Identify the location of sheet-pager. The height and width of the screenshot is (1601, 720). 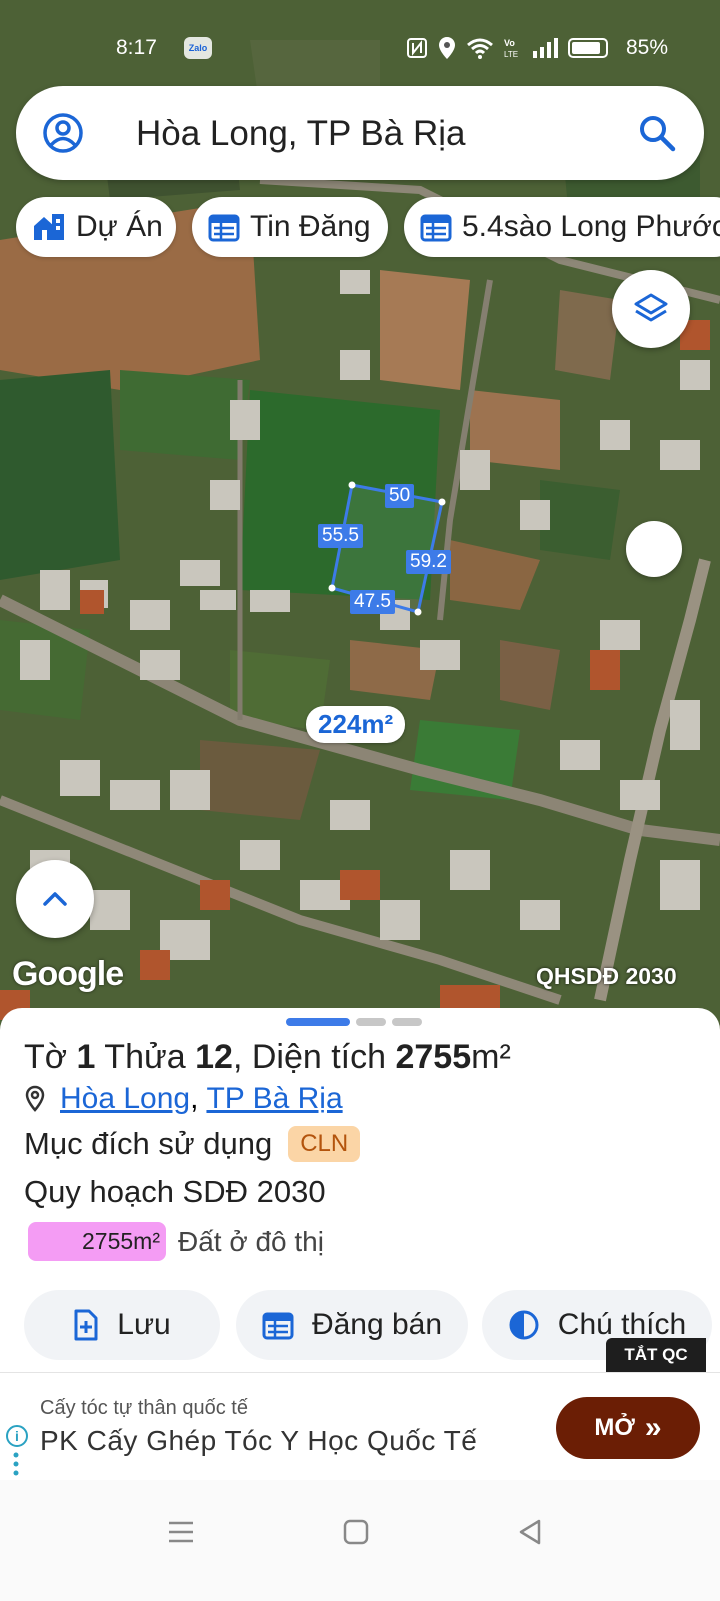
(354, 1022).